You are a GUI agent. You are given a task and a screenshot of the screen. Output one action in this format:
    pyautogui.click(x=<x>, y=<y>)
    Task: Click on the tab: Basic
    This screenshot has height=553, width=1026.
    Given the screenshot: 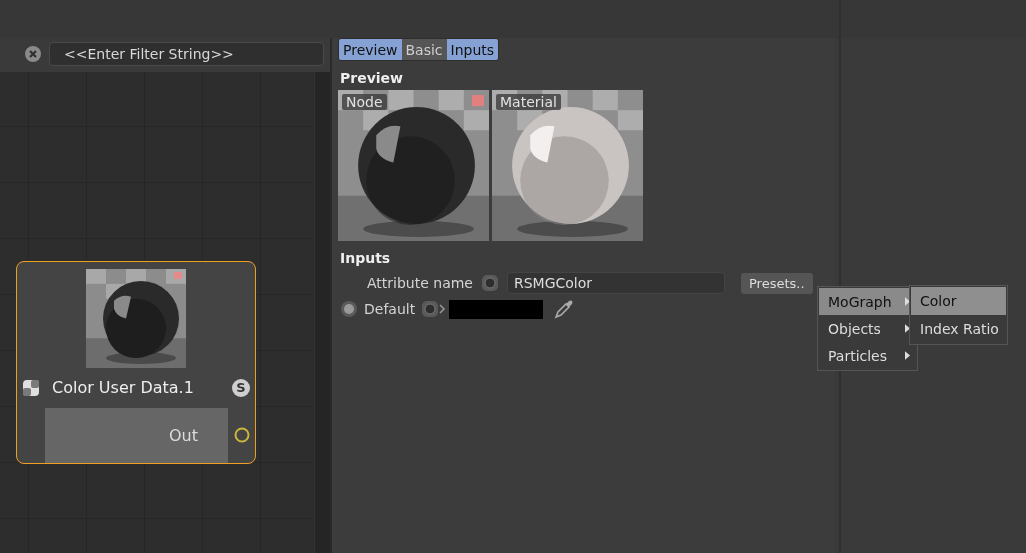 What is the action you would take?
    pyautogui.click(x=424, y=49)
    